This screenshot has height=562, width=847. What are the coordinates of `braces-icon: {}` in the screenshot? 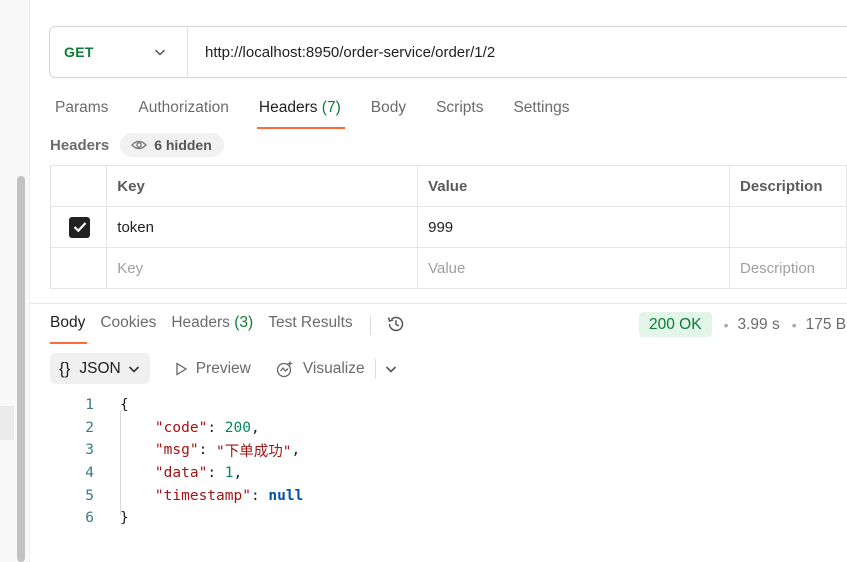 It's located at (65, 368).